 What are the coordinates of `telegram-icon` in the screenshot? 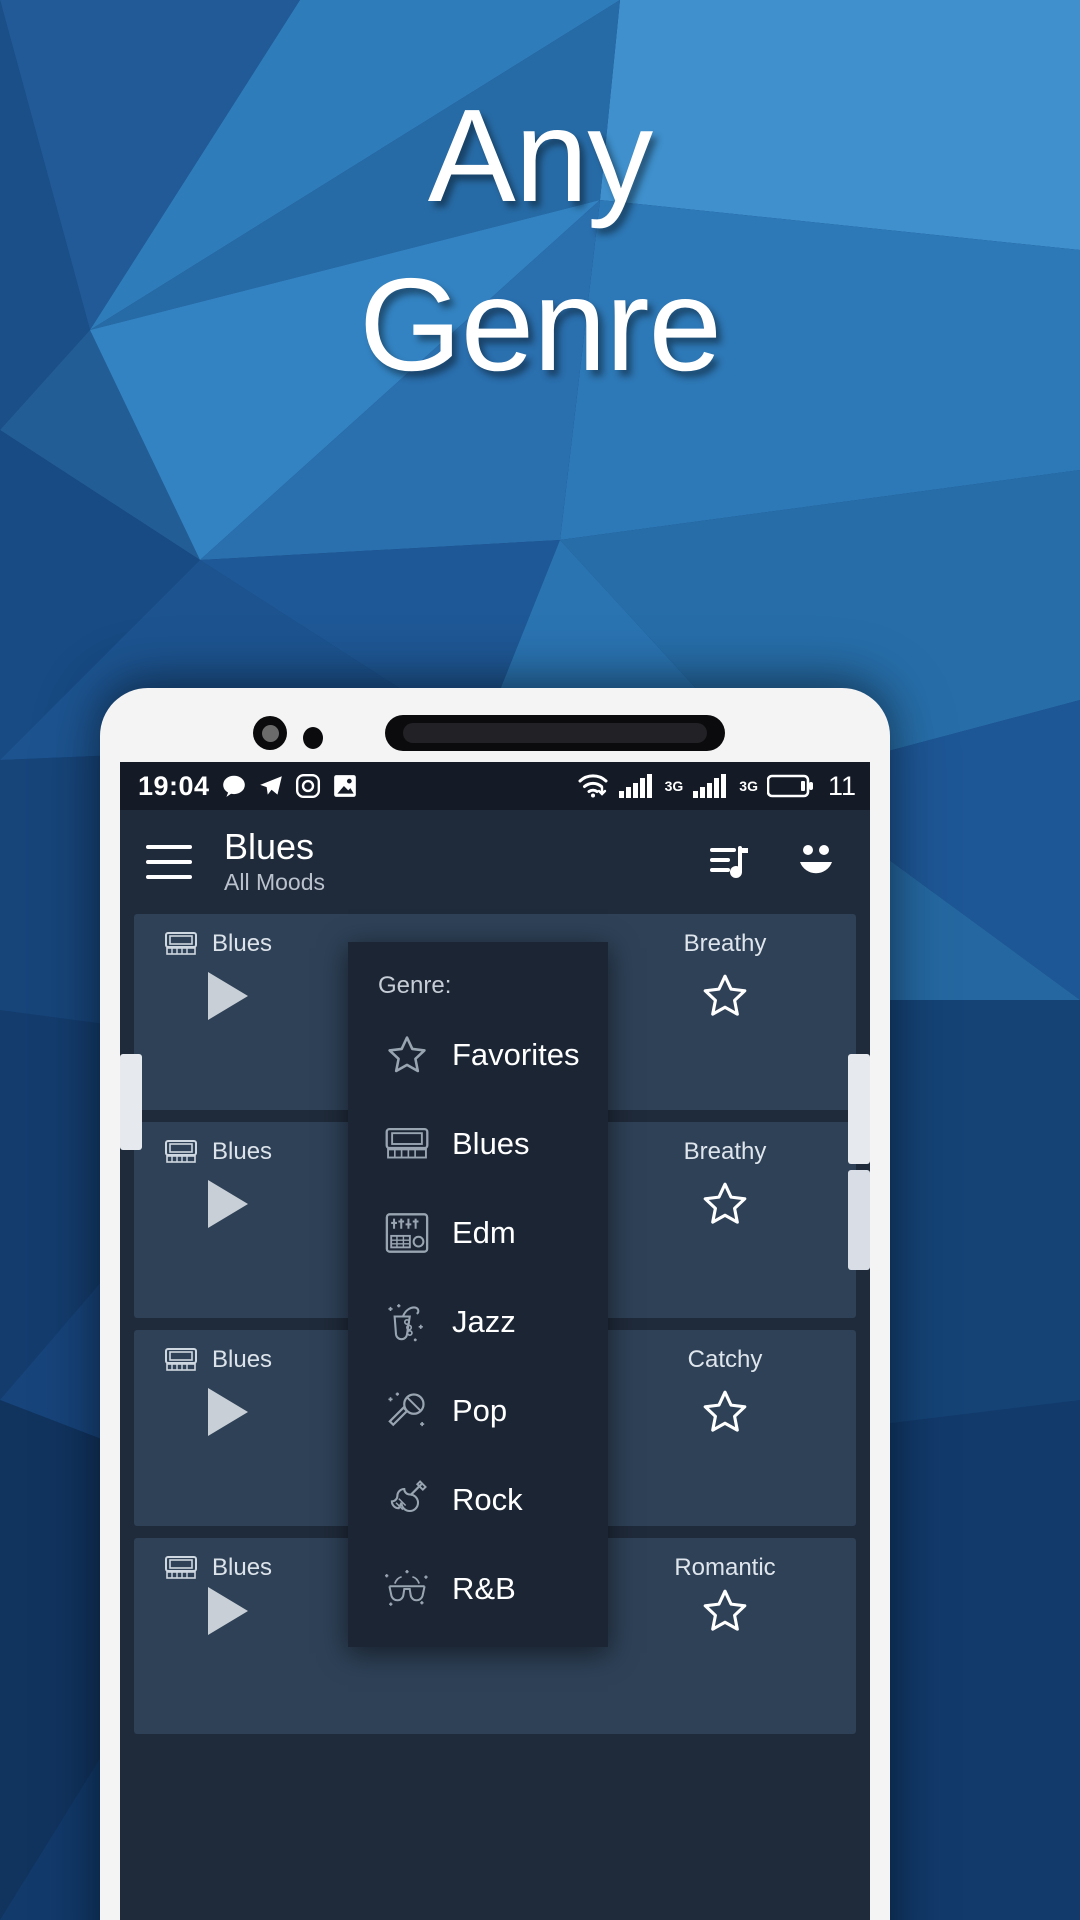 It's located at (271, 786).